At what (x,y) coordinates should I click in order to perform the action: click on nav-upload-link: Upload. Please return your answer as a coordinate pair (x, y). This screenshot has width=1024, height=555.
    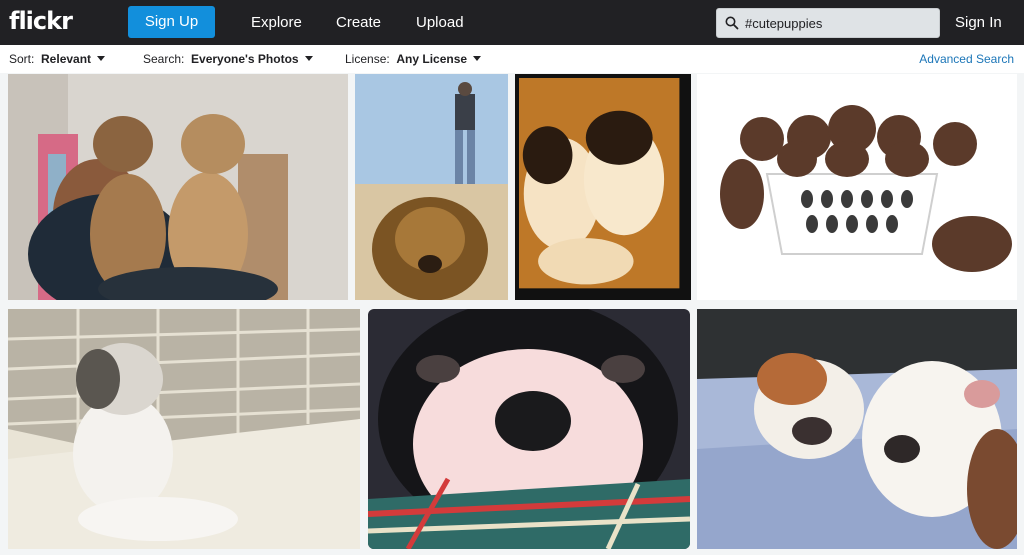
    Looking at the image, I should click on (440, 22).